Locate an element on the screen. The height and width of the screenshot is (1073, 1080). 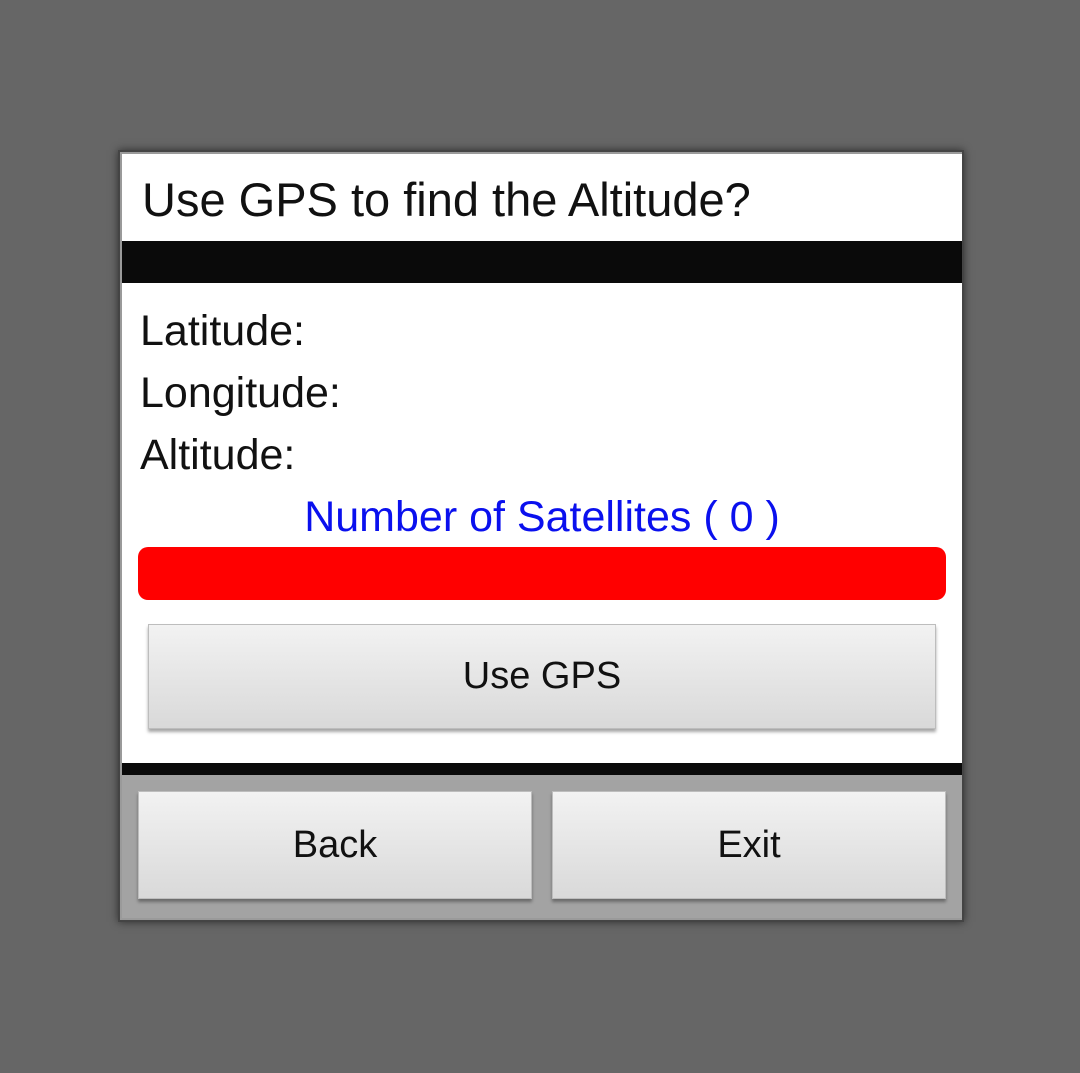
title-divider is located at coordinates (542, 262).